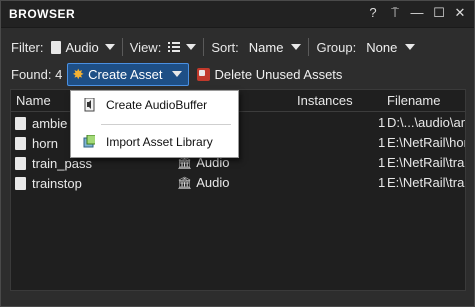 The width and height of the screenshot is (475, 307). What do you see at coordinates (382, 47) in the screenshot?
I see `group-value: None` at bounding box center [382, 47].